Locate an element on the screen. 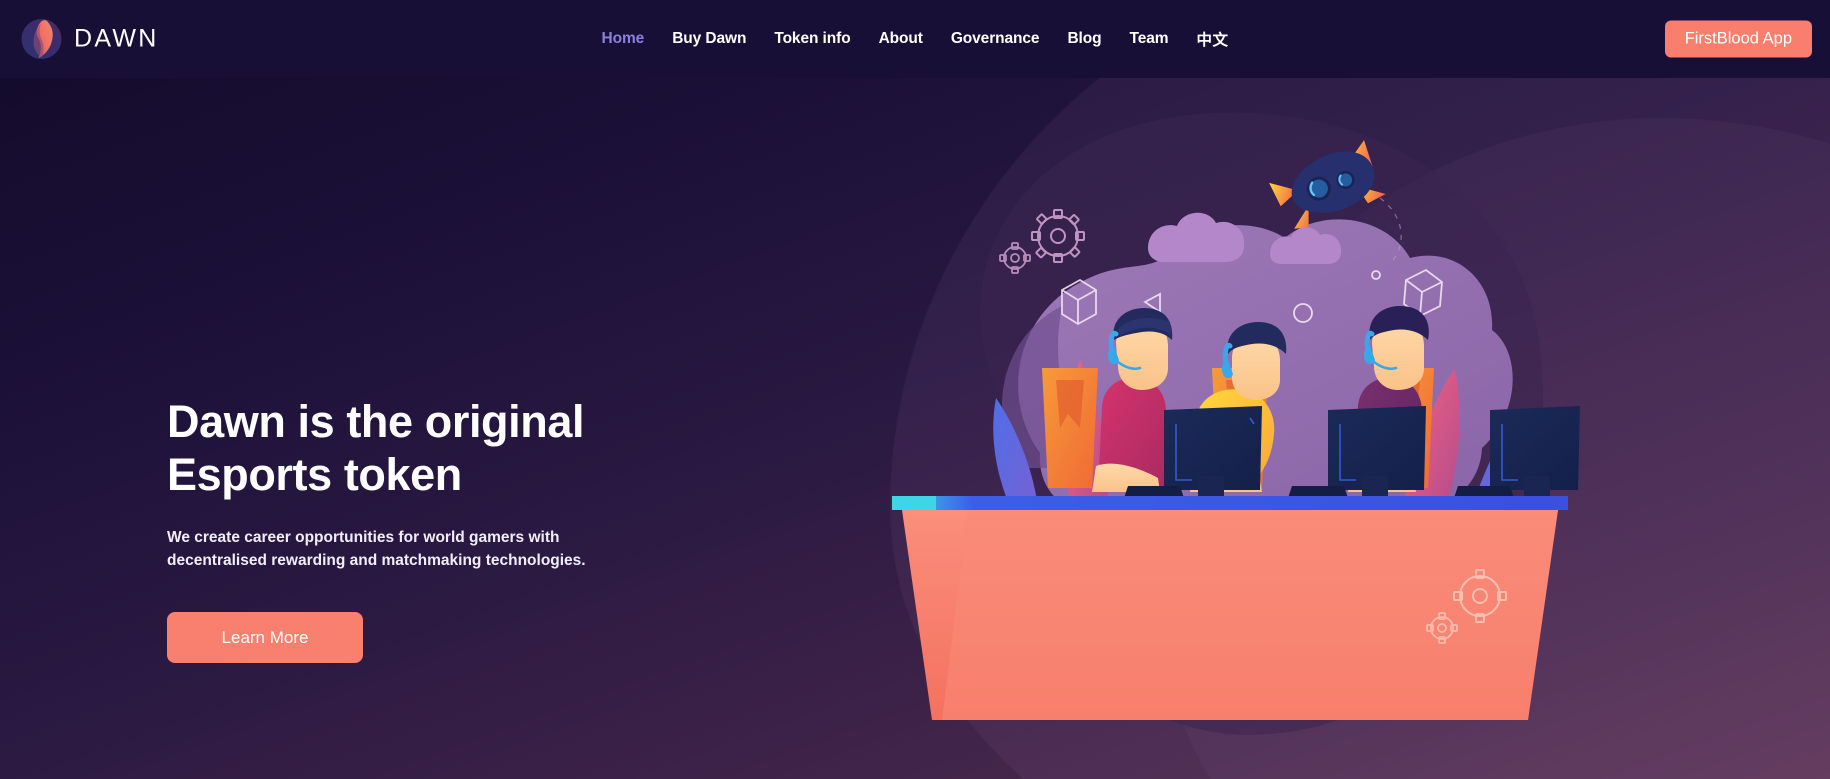 The image size is (1830, 779). hero-title-line-2: Esports token is located at coordinates (314, 475).